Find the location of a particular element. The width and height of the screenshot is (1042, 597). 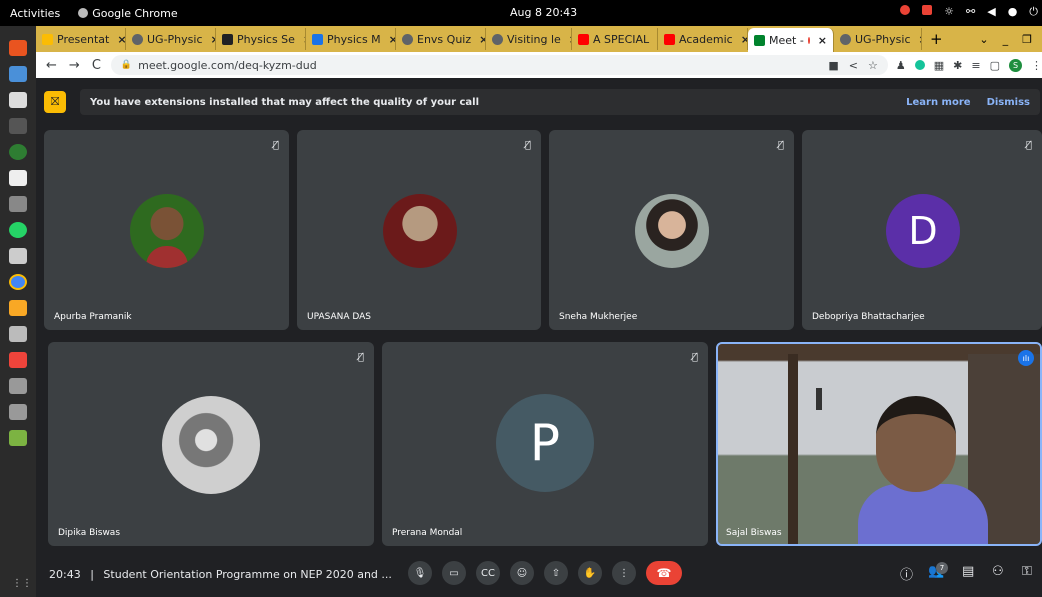

bookmark-star-icon: ☆ is located at coordinates (873, 65).